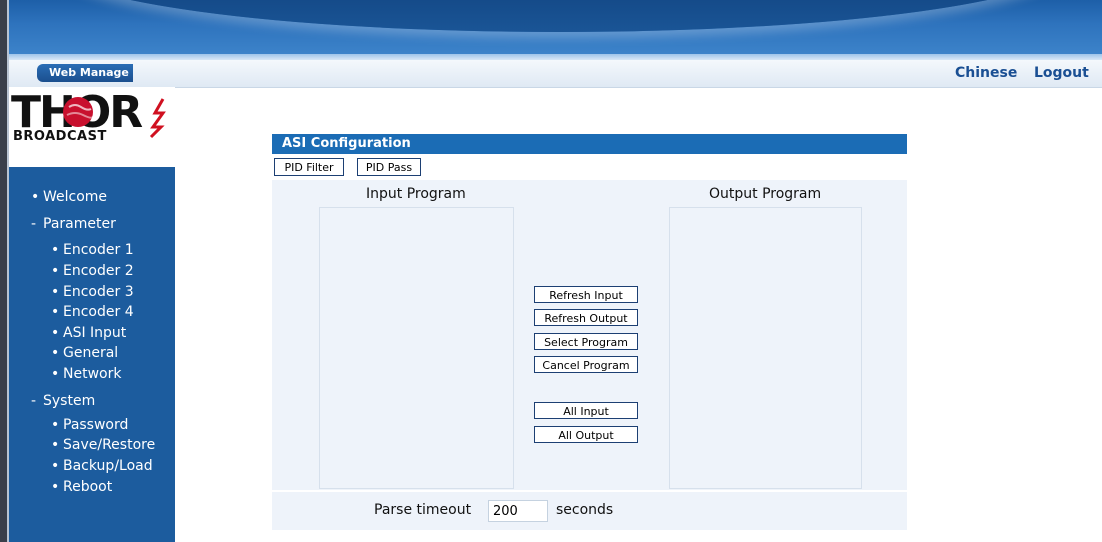 The height and width of the screenshot is (542, 1102). What do you see at coordinates (4, 271) in the screenshot?
I see `window-edge` at bounding box center [4, 271].